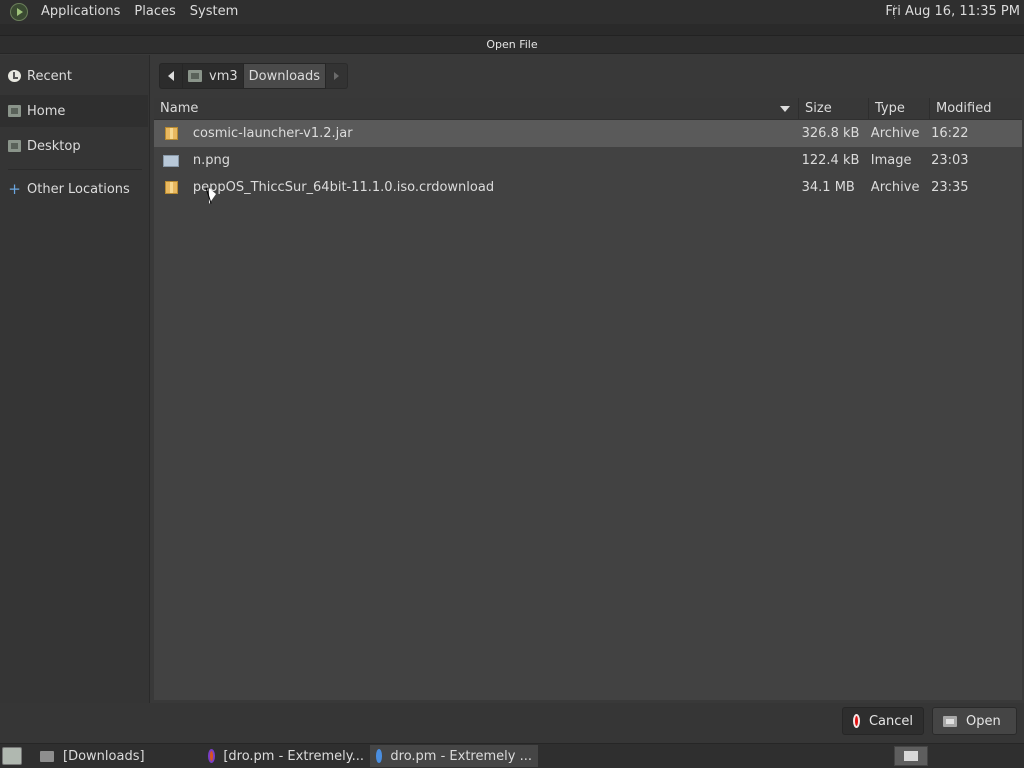 The width and height of the screenshot is (1024, 768). I want to click on image-icon, so click(171, 160).